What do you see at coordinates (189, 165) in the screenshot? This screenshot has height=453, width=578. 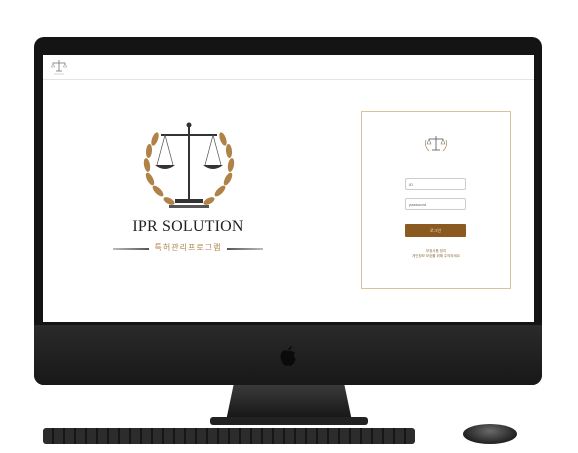 I see `scales-of-justice-laurel-icon` at bounding box center [189, 165].